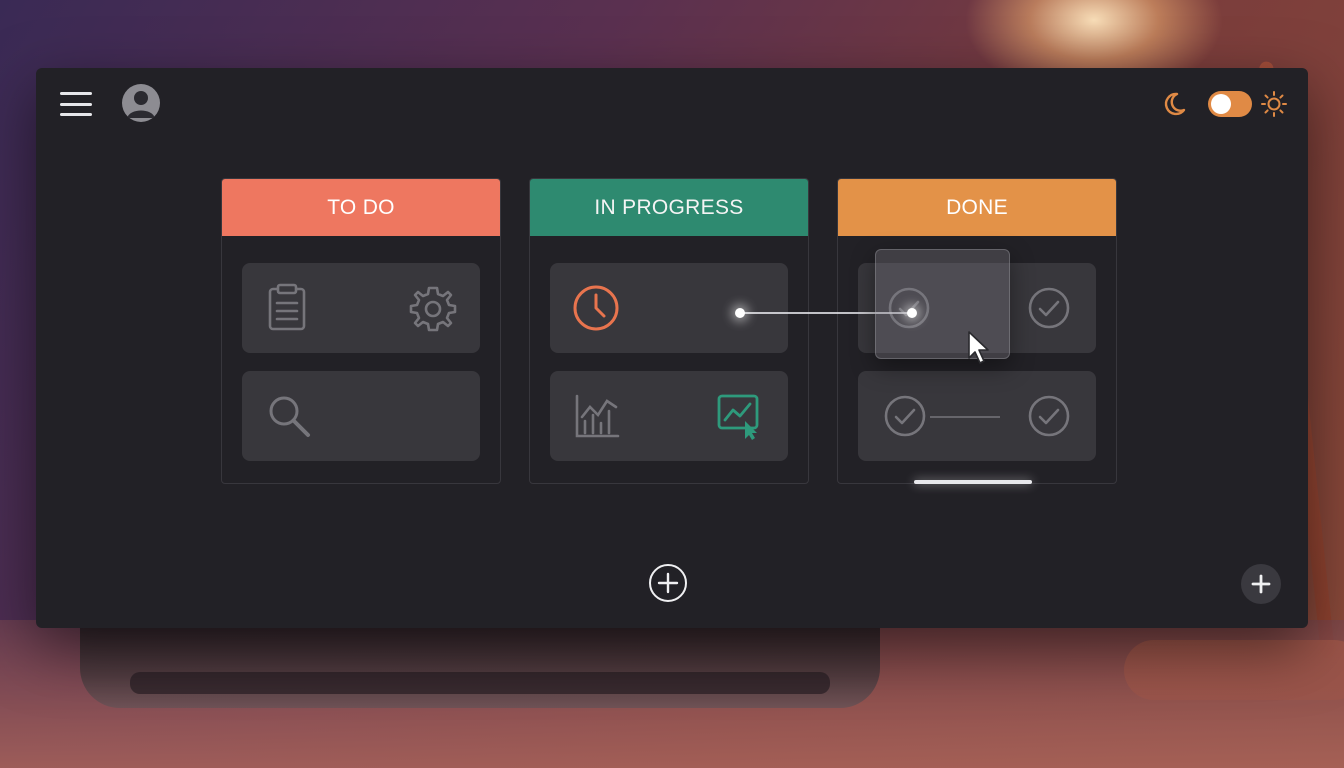  What do you see at coordinates (480, 683) in the screenshot?
I see `laptop-keyboard` at bounding box center [480, 683].